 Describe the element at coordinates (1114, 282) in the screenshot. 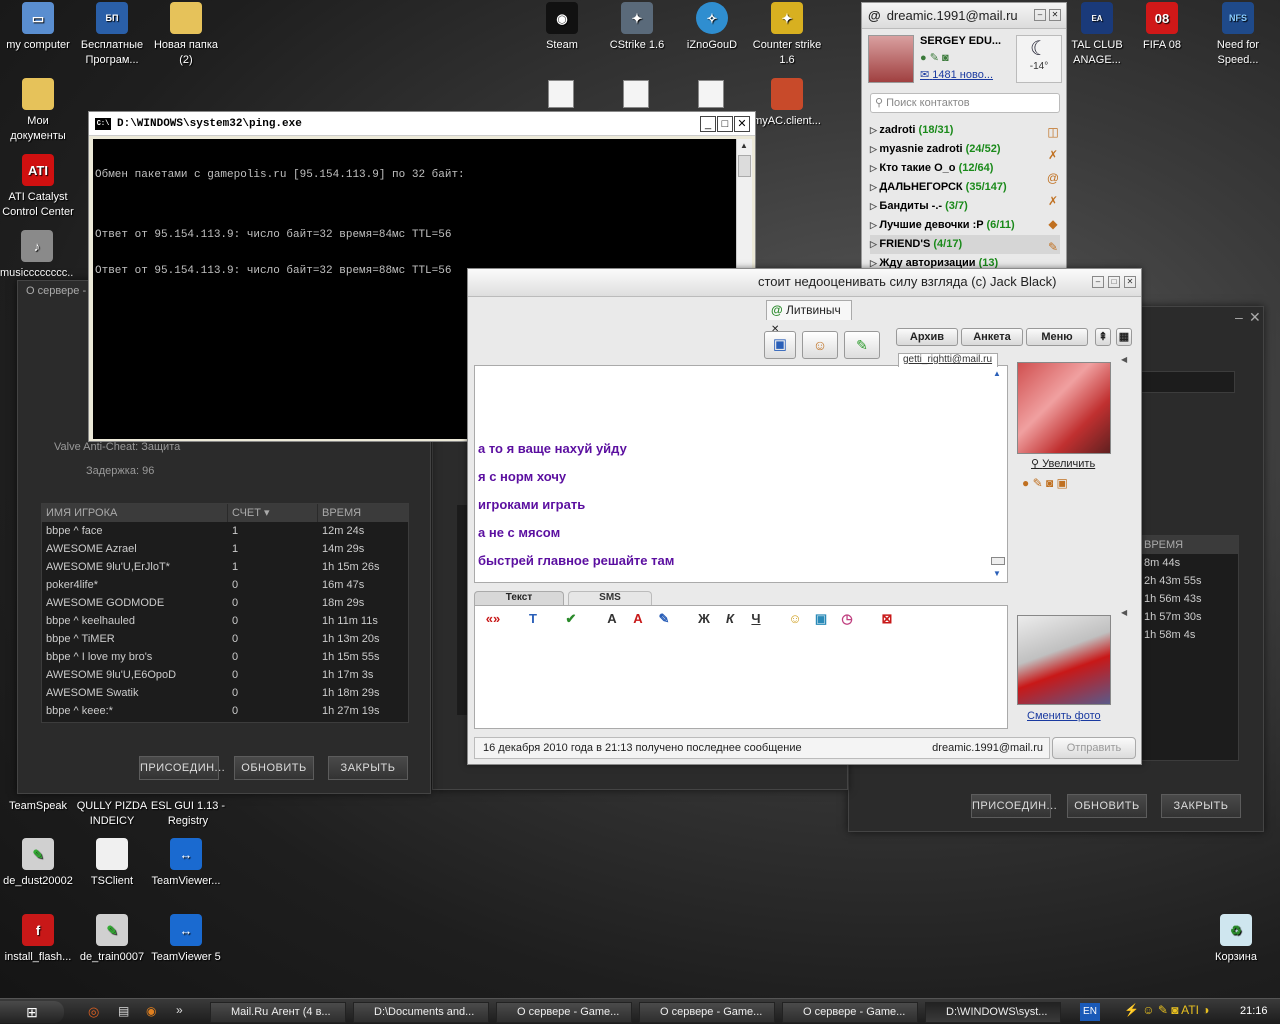

I see `maximize-icon: □` at that location.